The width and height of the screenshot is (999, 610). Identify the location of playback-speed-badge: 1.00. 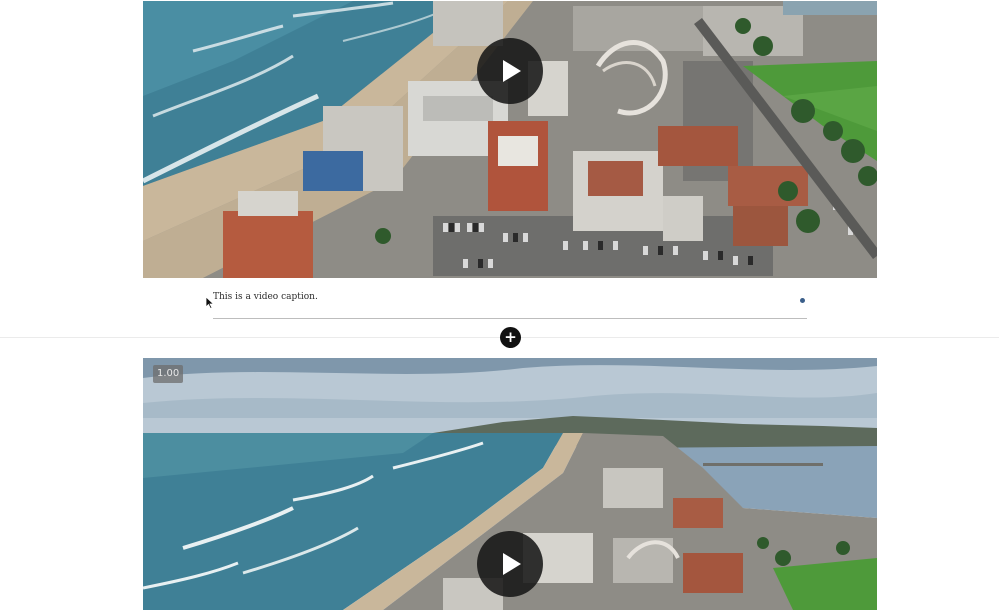
(168, 374).